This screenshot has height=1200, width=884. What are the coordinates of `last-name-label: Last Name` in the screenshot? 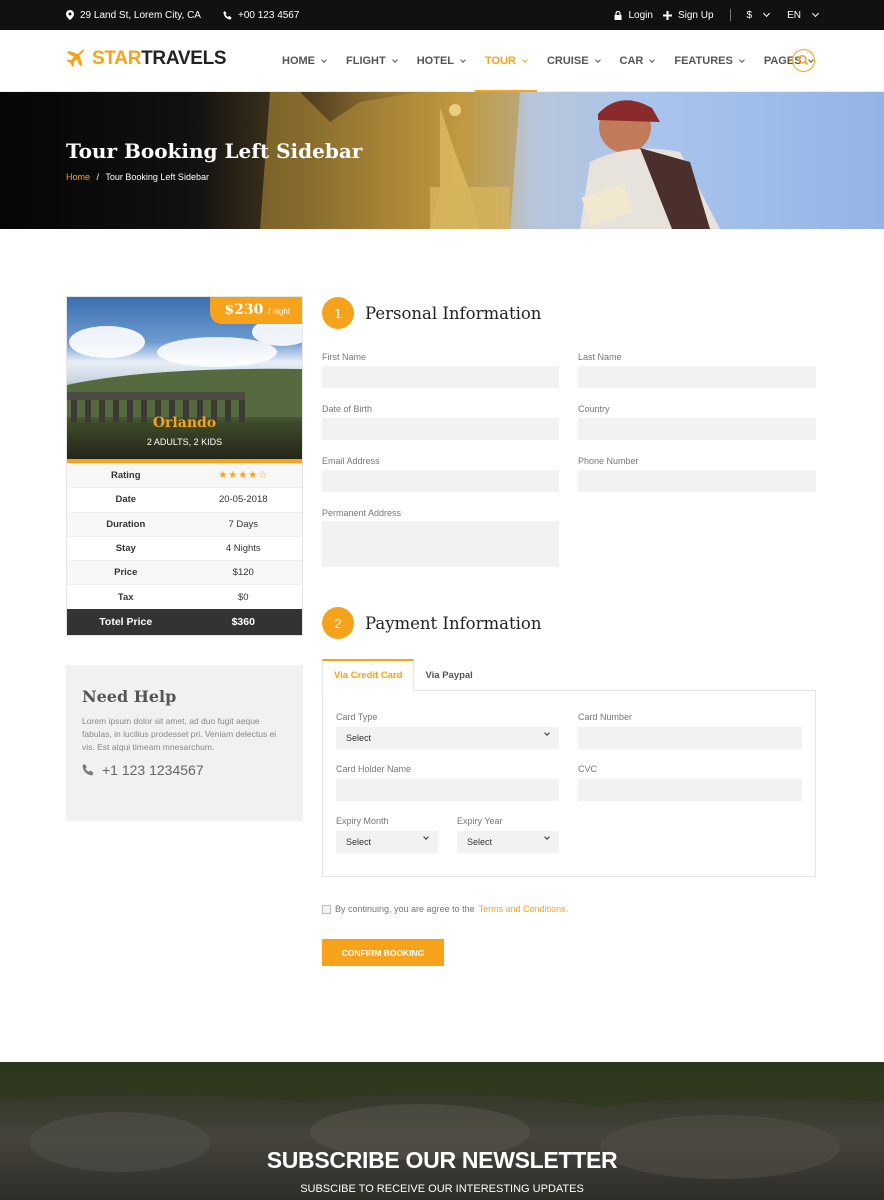 It's located at (600, 357).